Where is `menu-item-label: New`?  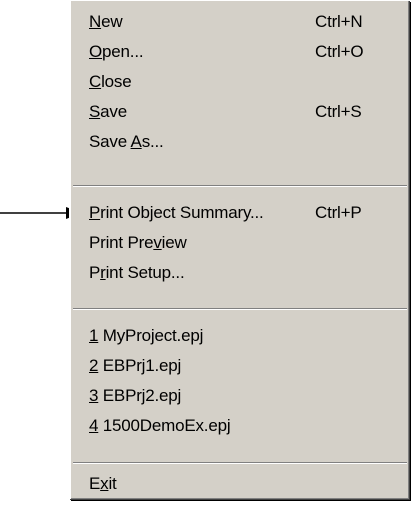
menu-item-label: New is located at coordinates (106, 21).